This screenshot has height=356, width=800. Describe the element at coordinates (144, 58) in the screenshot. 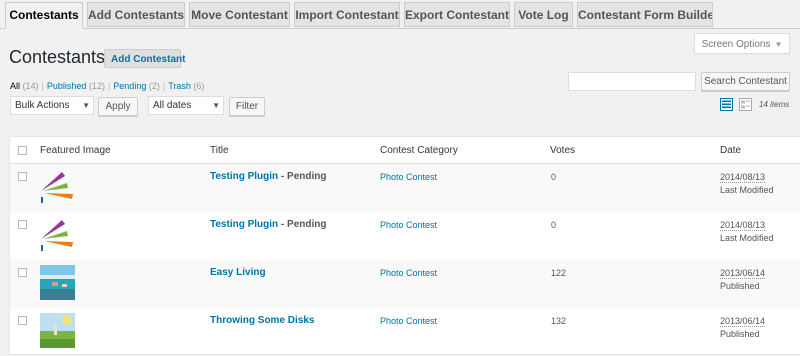

I see `add-contestant-button: Add Contestant` at that location.